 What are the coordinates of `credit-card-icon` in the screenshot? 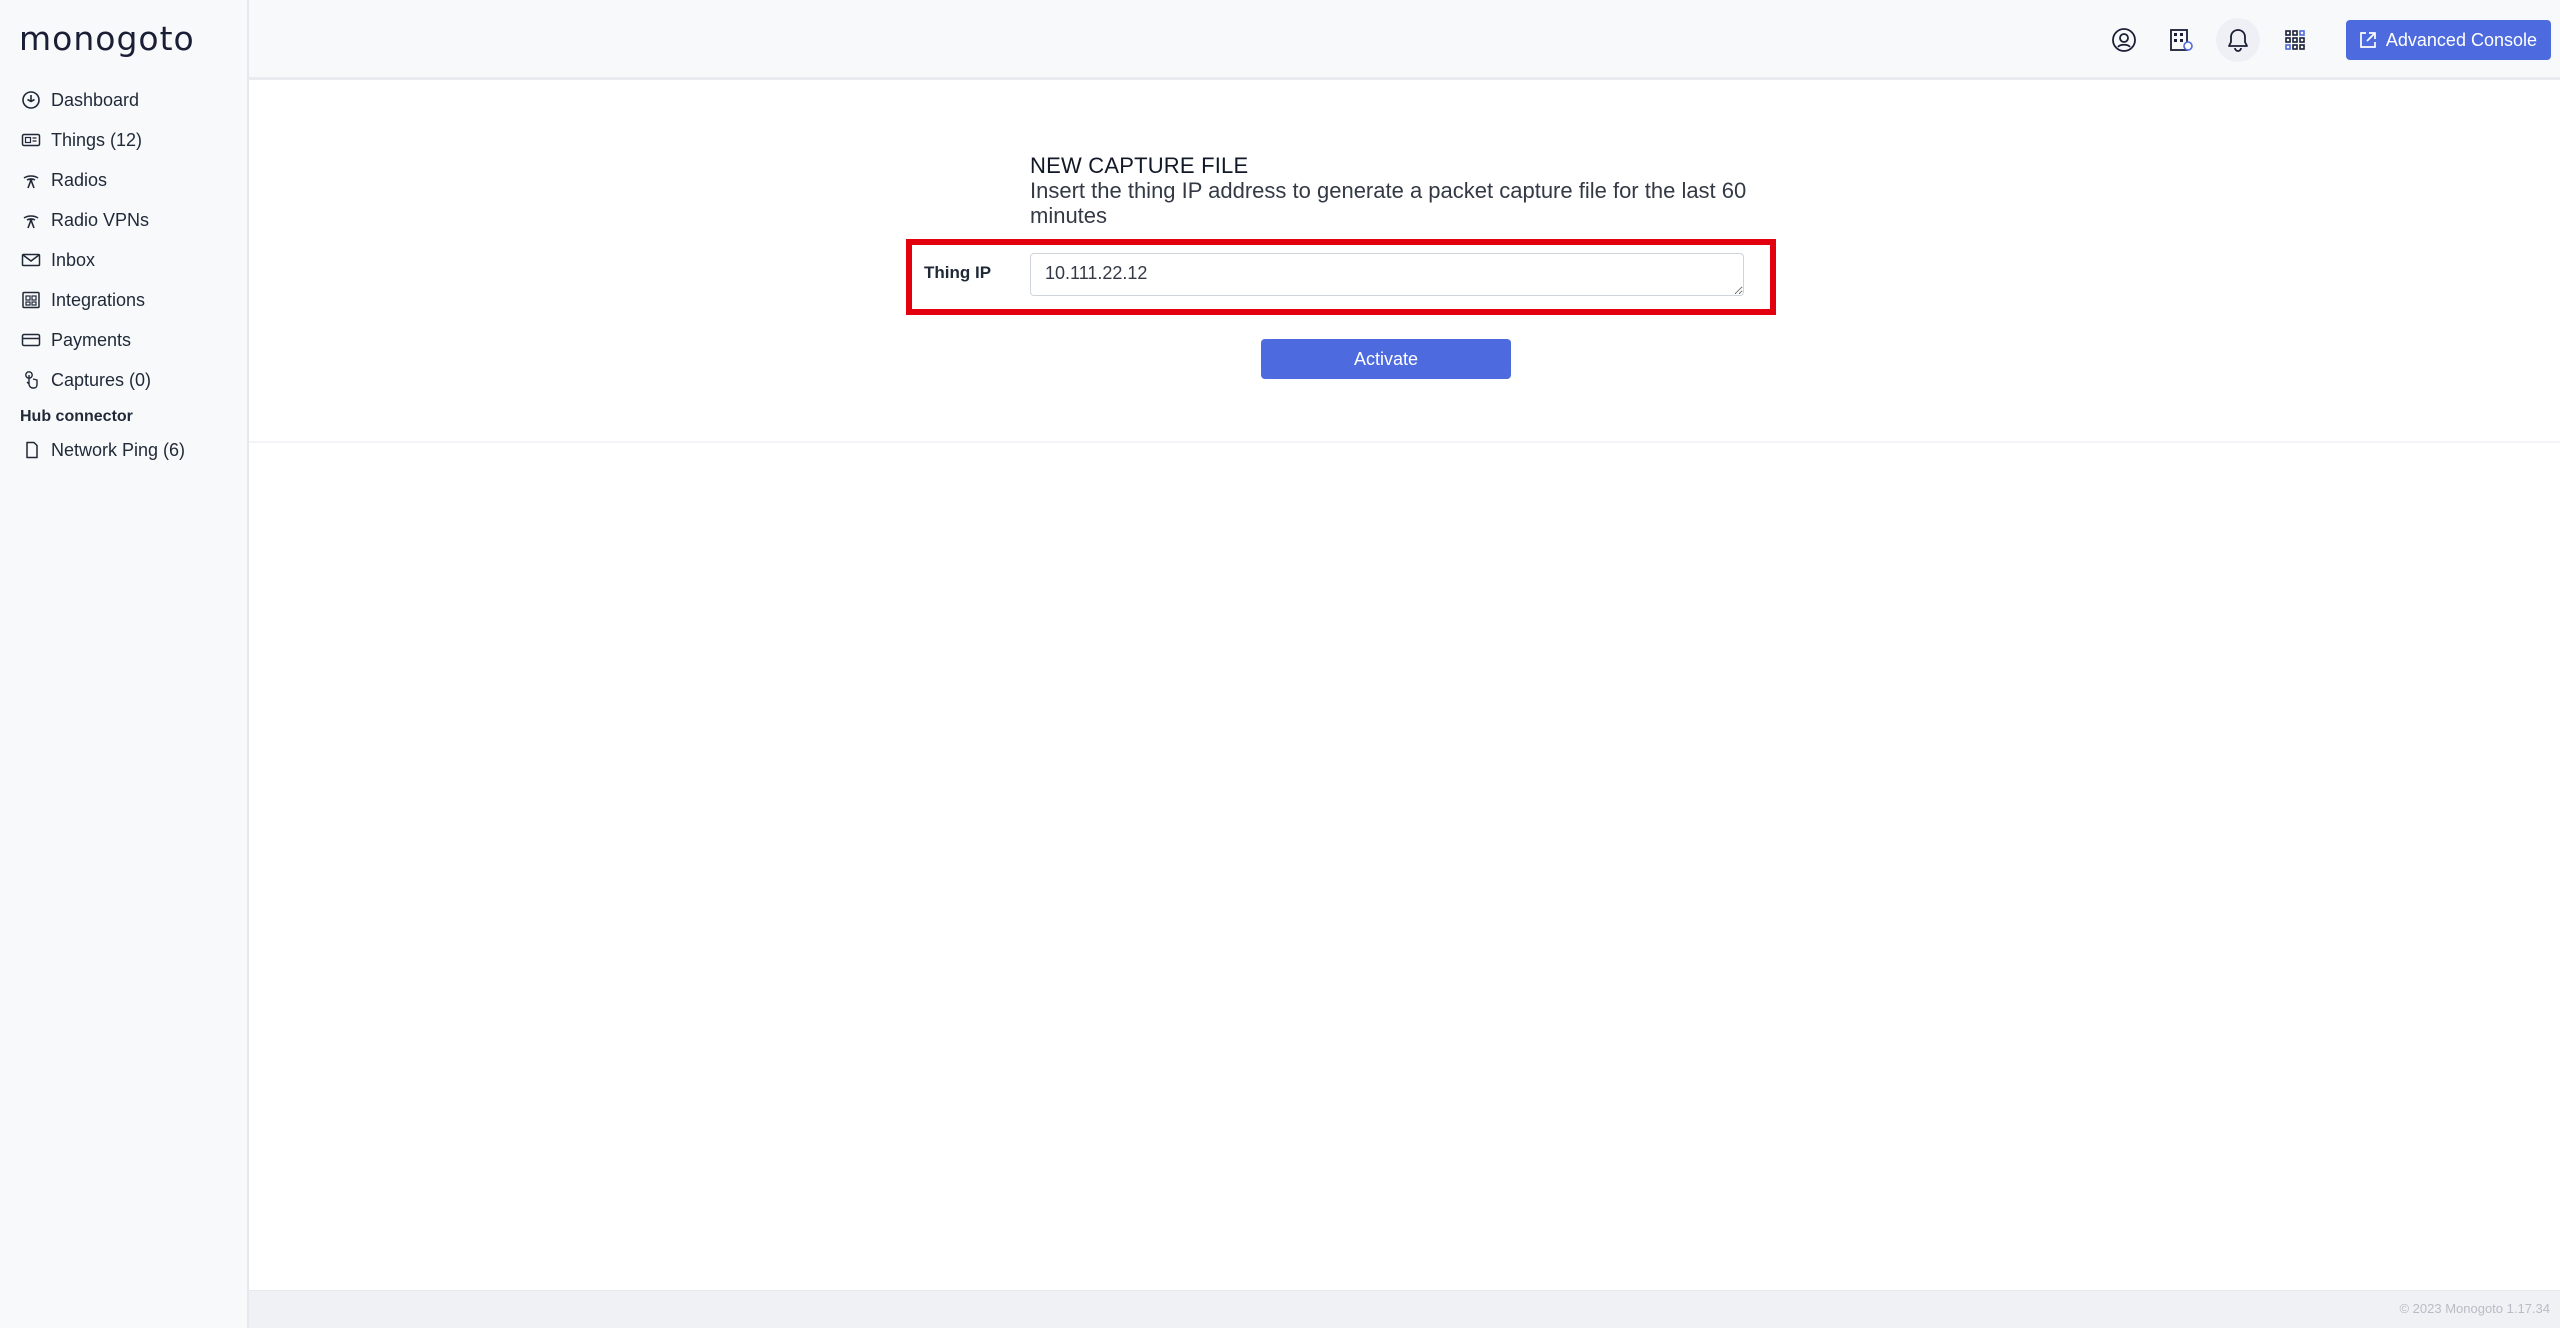 It's located at (31, 340).